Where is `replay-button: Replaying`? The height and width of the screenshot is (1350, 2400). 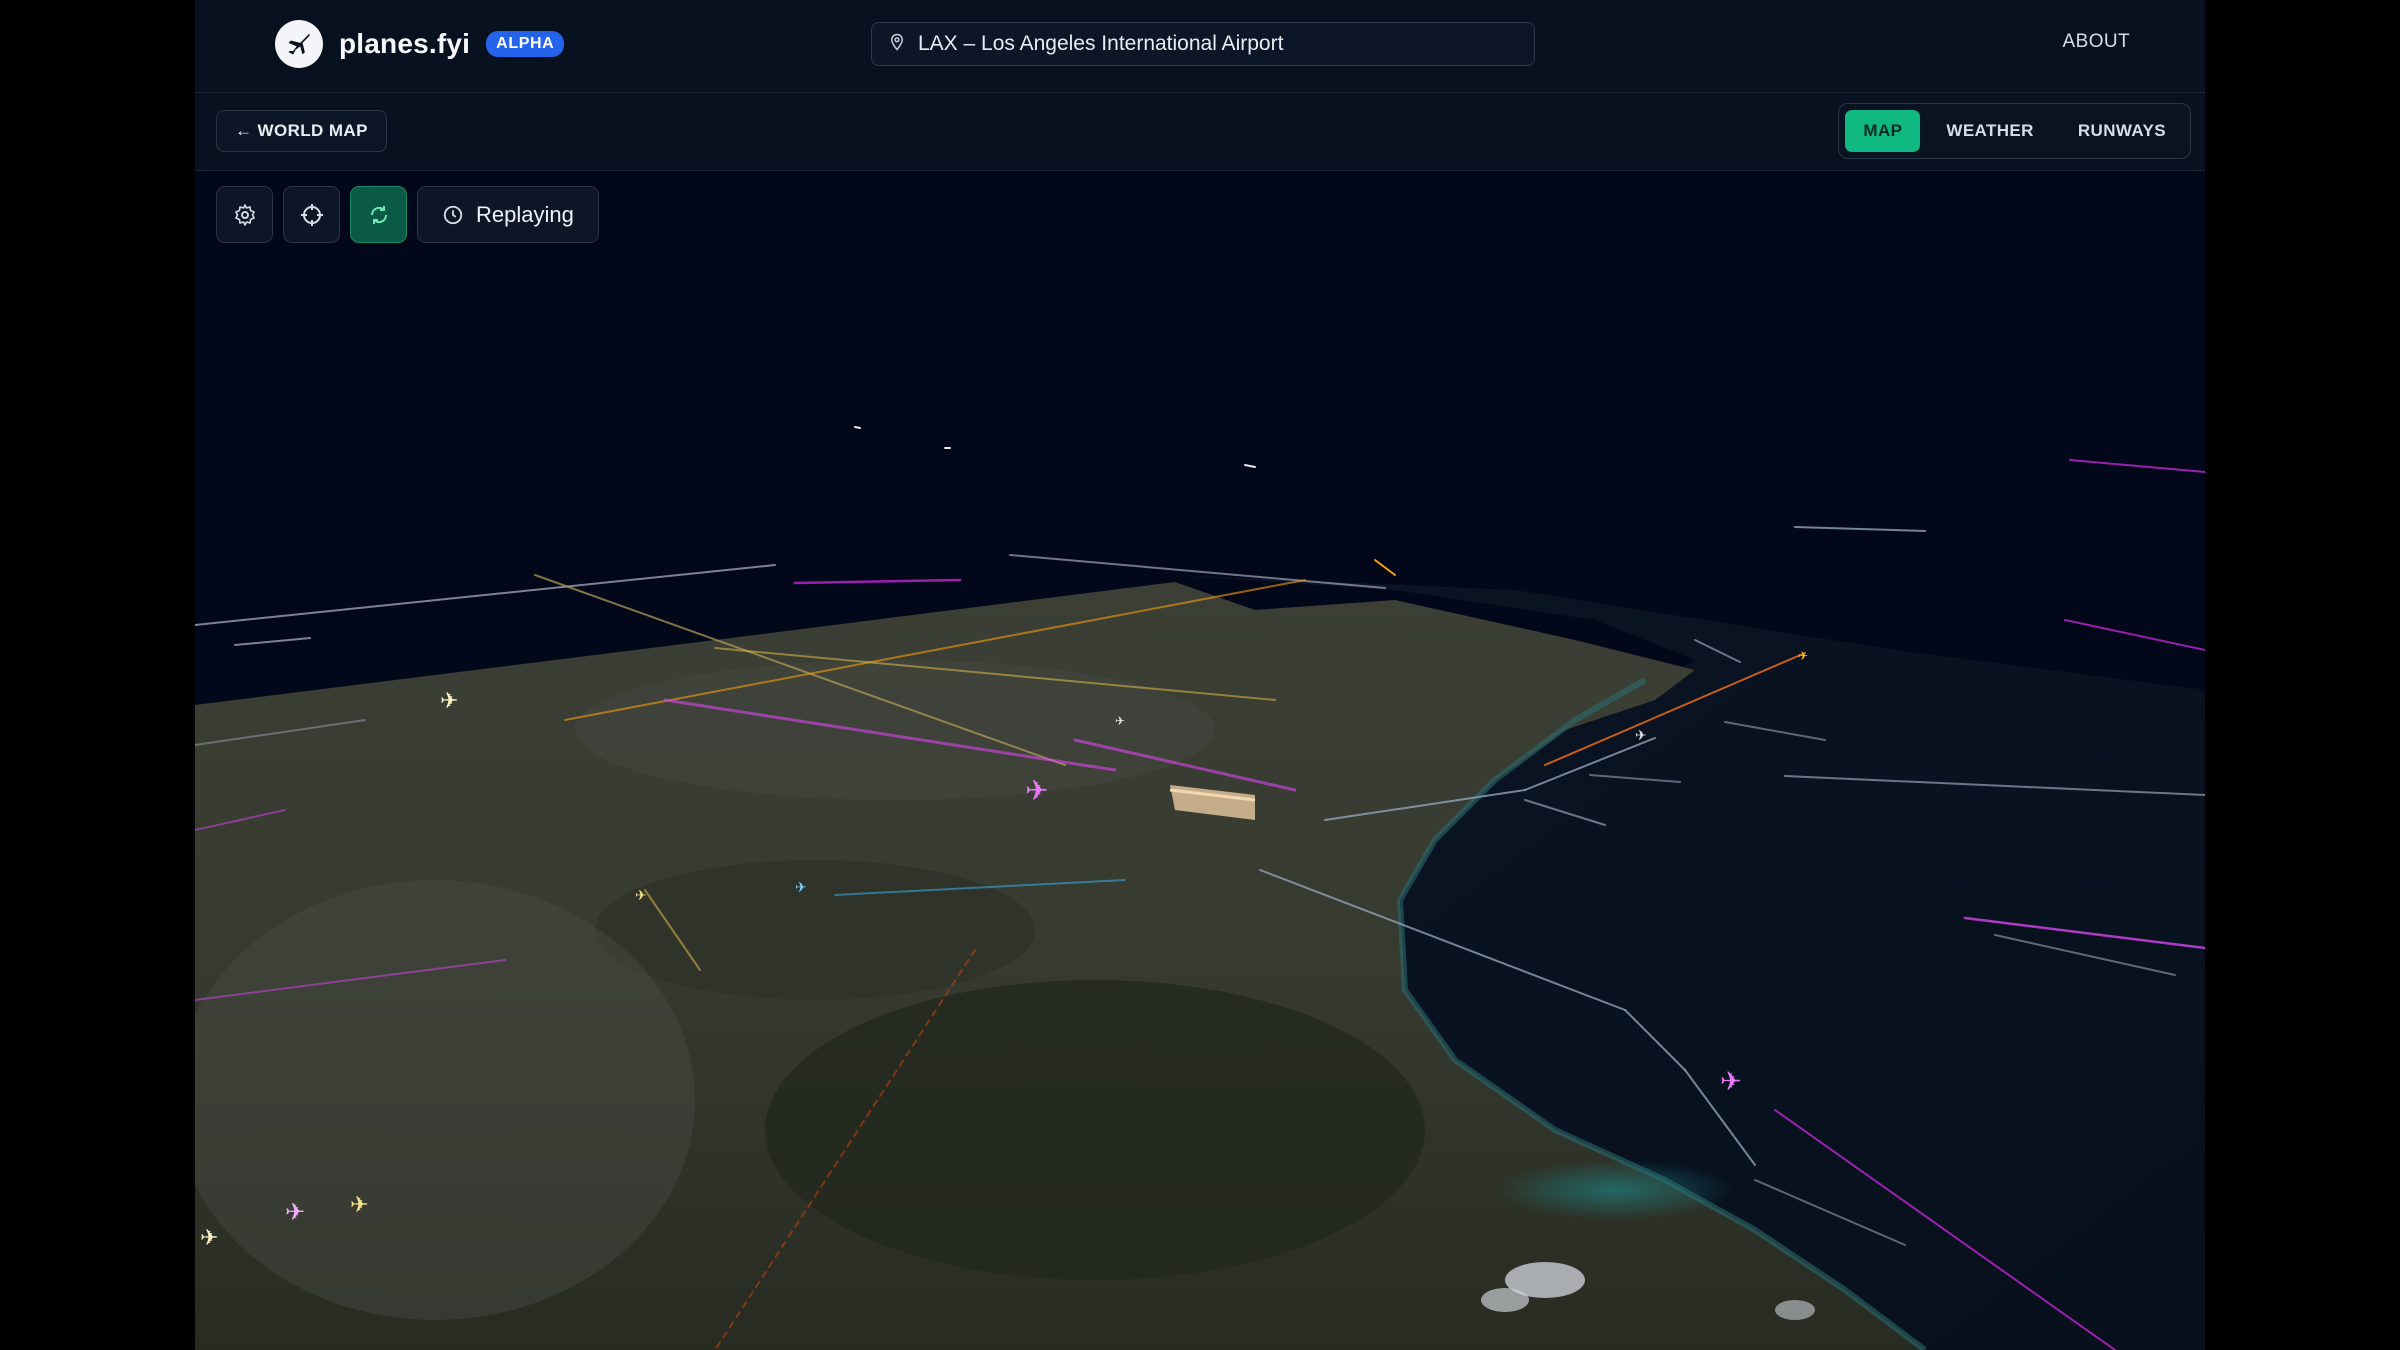 replay-button: Replaying is located at coordinates (508, 214).